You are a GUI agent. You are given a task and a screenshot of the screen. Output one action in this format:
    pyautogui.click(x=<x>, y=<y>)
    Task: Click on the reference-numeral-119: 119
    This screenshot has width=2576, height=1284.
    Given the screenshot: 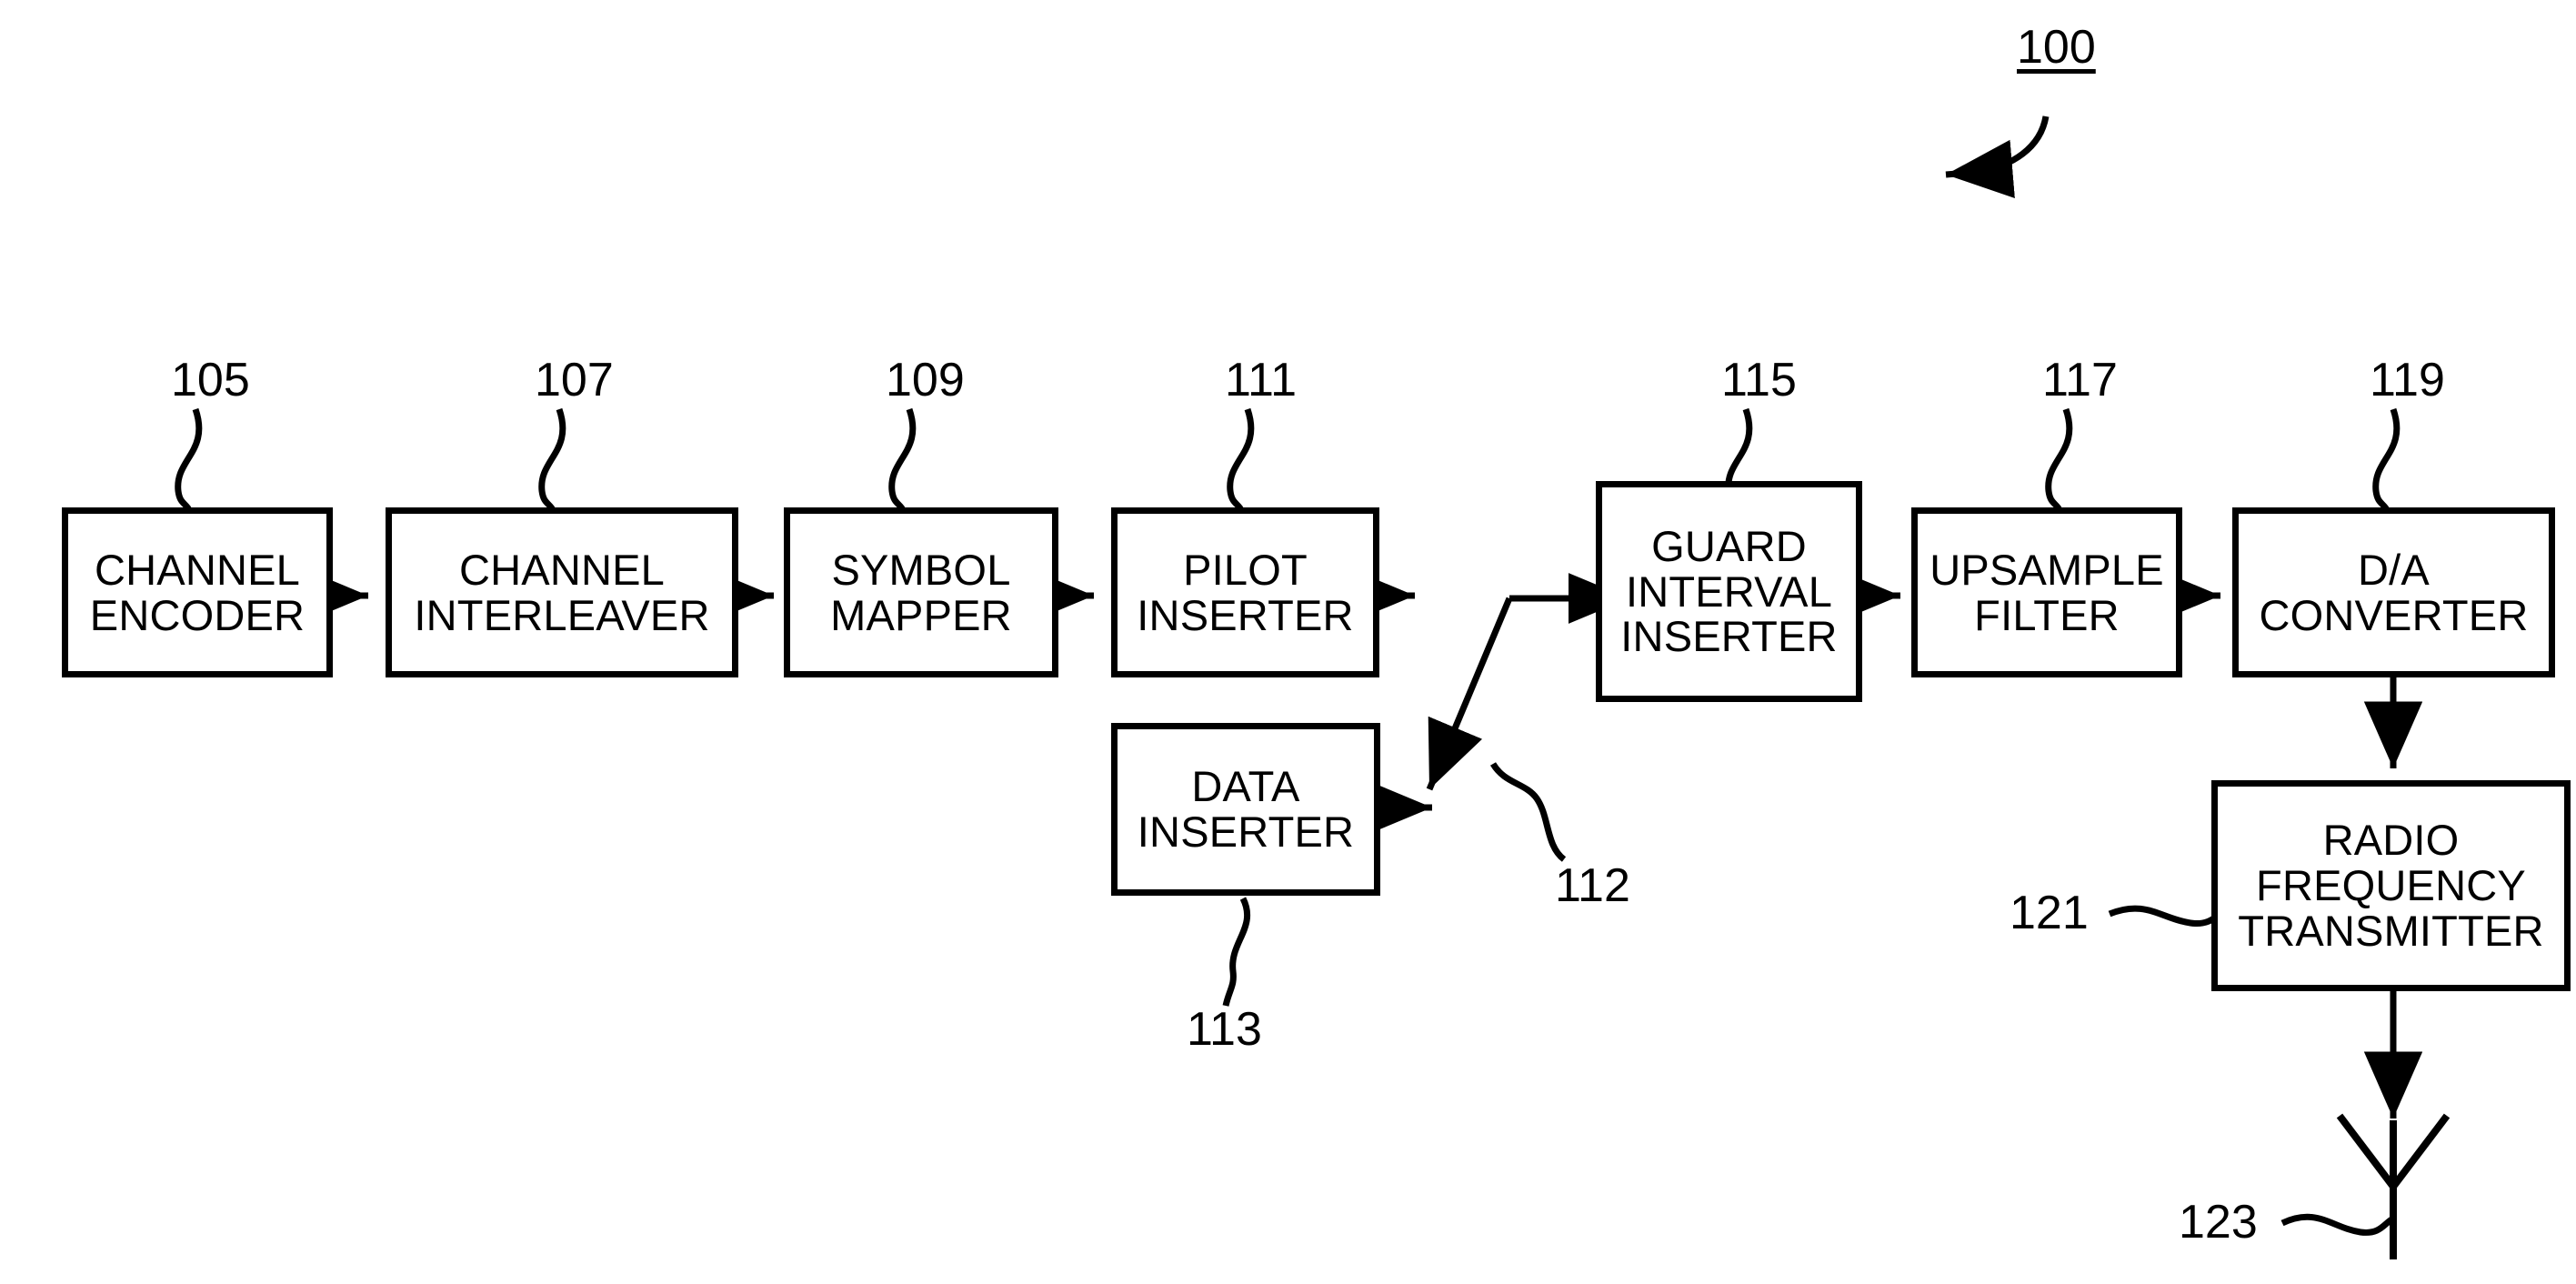 What is the action you would take?
    pyautogui.click(x=2407, y=380)
    